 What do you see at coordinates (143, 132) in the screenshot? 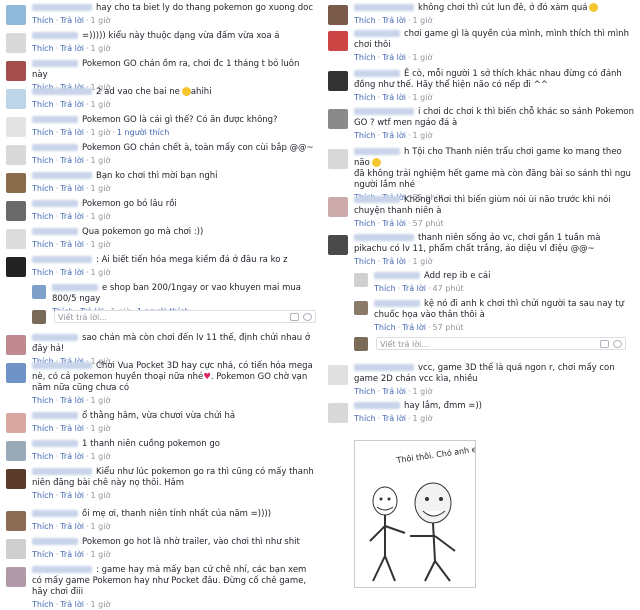
I see `like-count-link: 1 người thích` at bounding box center [143, 132].